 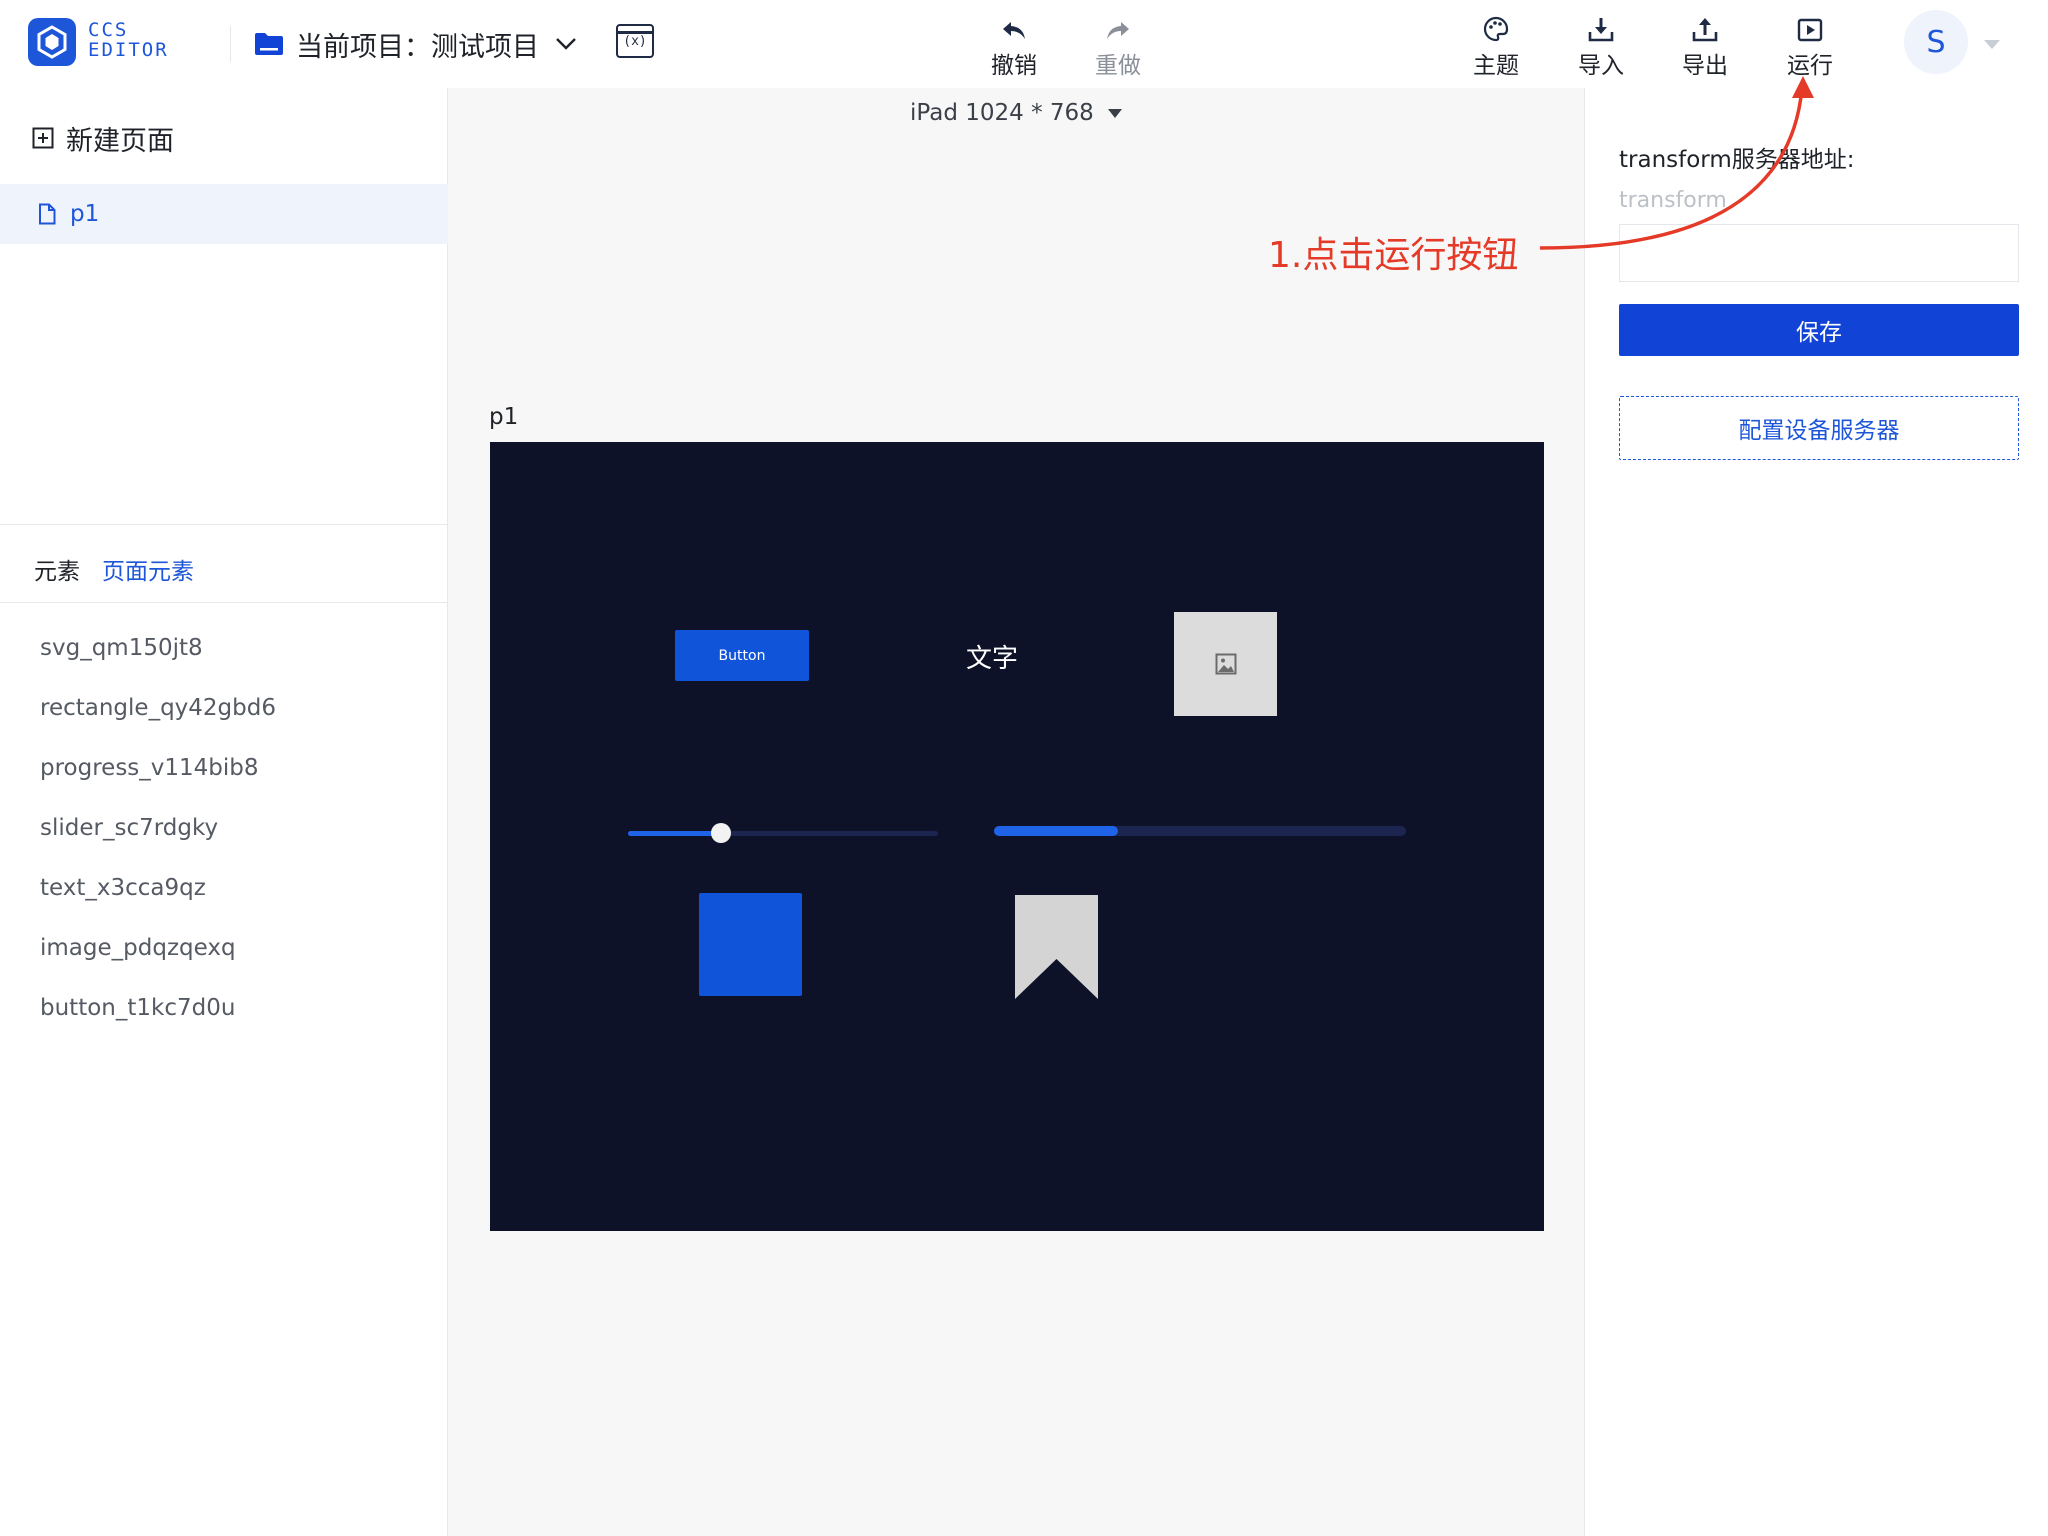 What do you see at coordinates (1601, 66) in the screenshot?
I see `import-label: 导入` at bounding box center [1601, 66].